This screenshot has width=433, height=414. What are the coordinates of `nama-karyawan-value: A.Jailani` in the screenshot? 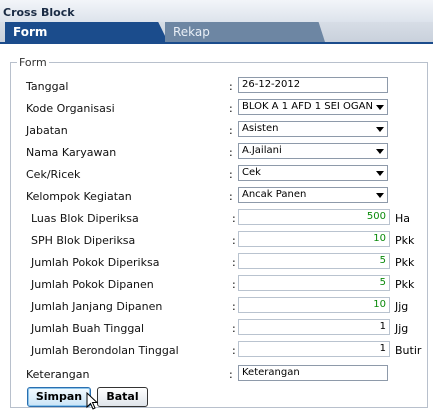 It's located at (262, 150).